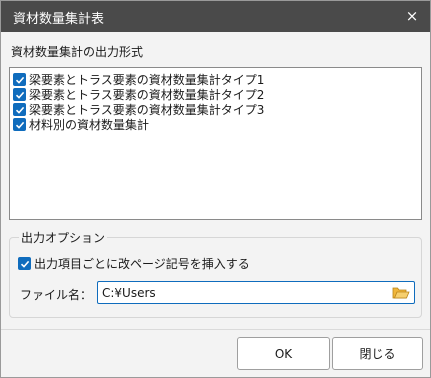 The height and width of the screenshot is (378, 431). I want to click on page-break-checkbox, so click(24, 263).